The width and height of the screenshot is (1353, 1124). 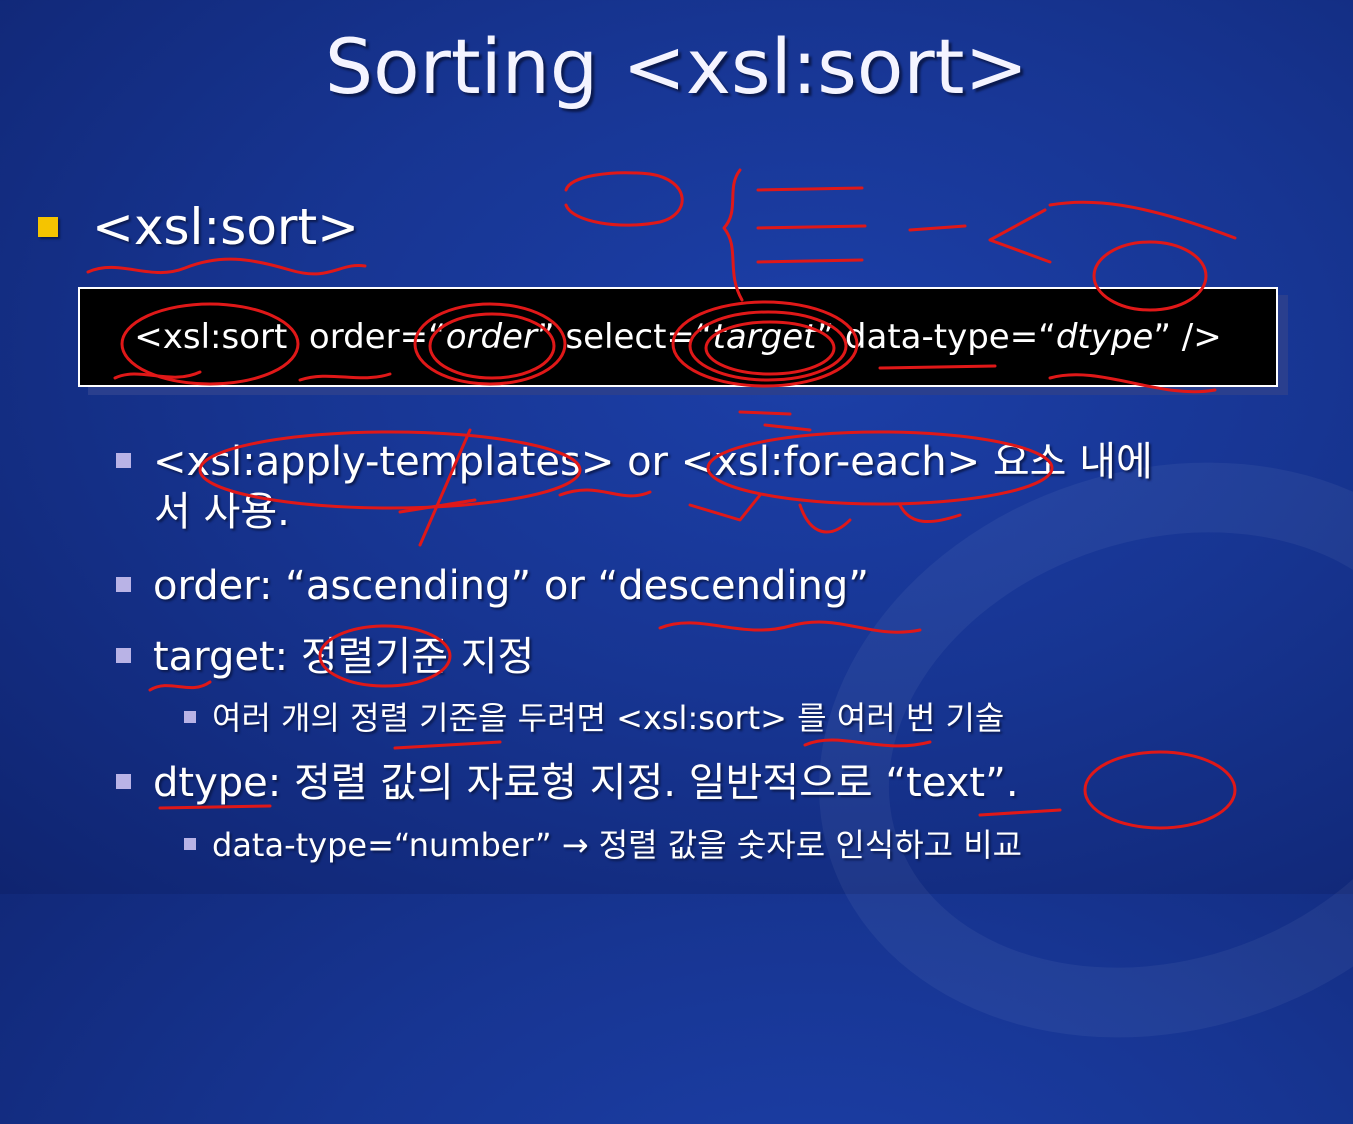 I want to click on bullet-text: order: “ascending” or “descending”, so click(x=511, y=586).